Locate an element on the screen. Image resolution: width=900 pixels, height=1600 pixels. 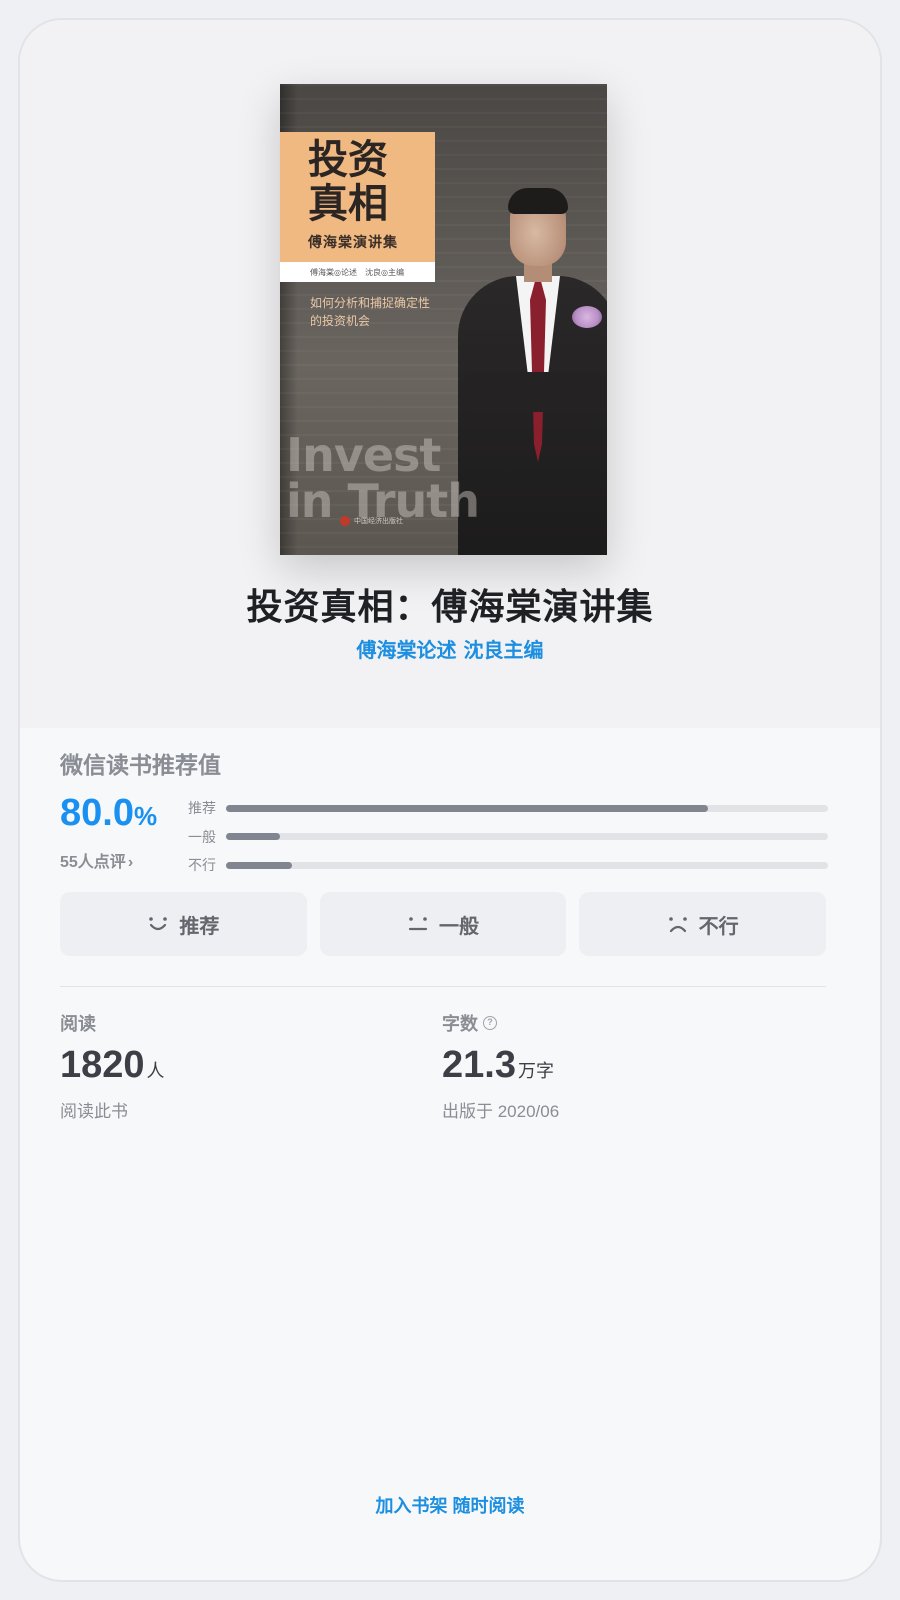
neutral-face-icon is located at coordinates (418, 924).